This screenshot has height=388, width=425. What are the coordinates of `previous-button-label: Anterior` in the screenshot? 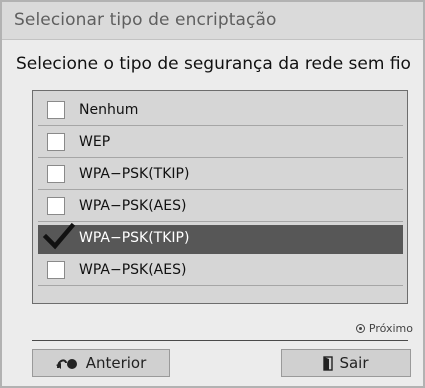 It's located at (116, 363).